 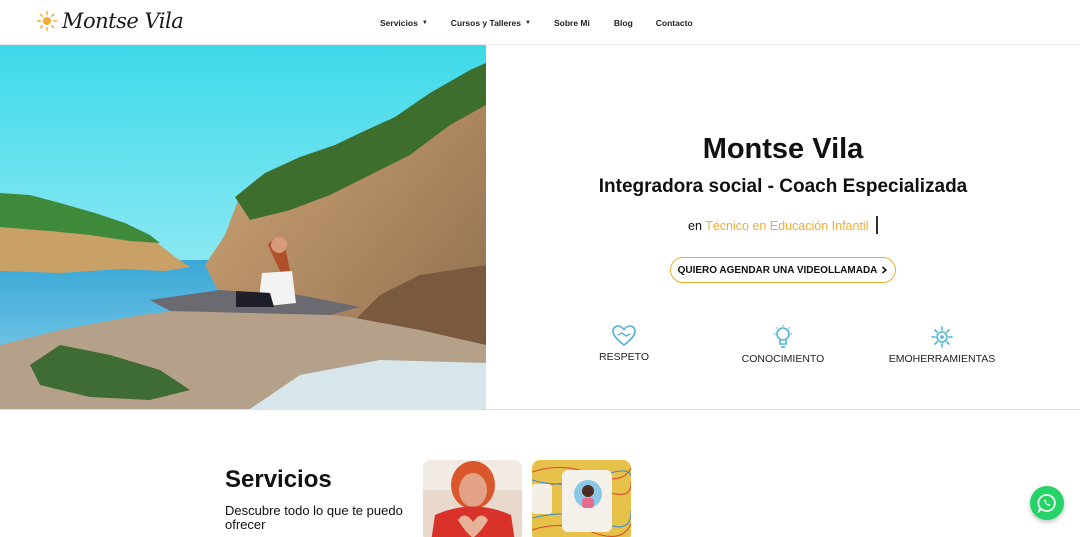 I want to click on value-emoherramientas: EMOHERRAMIENTAS, so click(x=942, y=345).